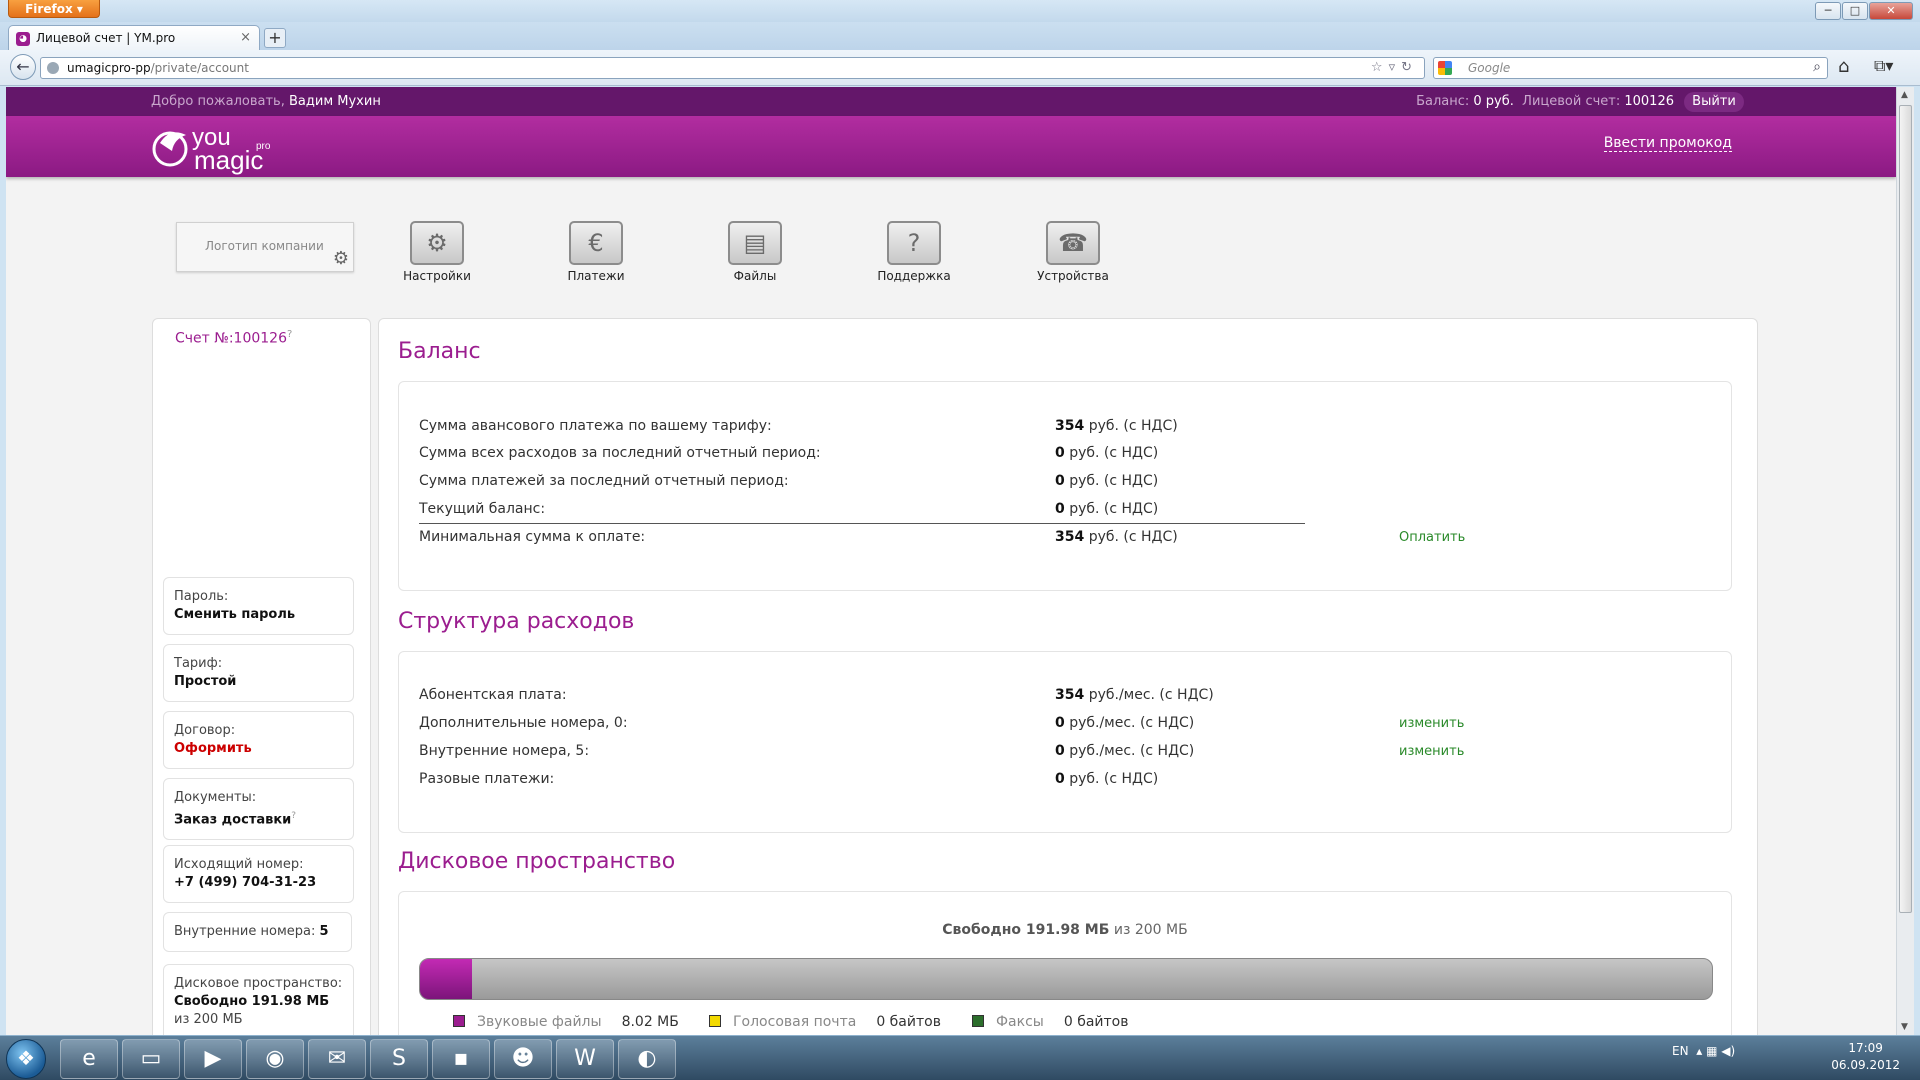  I want to click on new-tab-button: +, so click(275, 38).